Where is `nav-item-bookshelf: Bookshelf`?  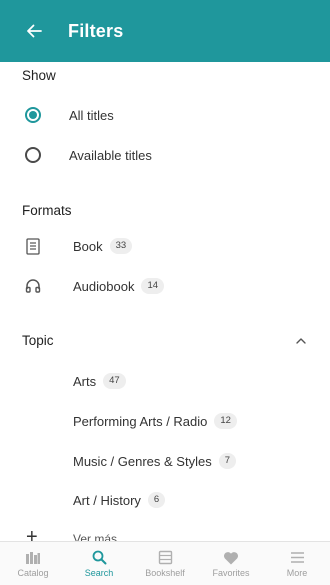 nav-item-bookshelf: Bookshelf is located at coordinates (165, 563).